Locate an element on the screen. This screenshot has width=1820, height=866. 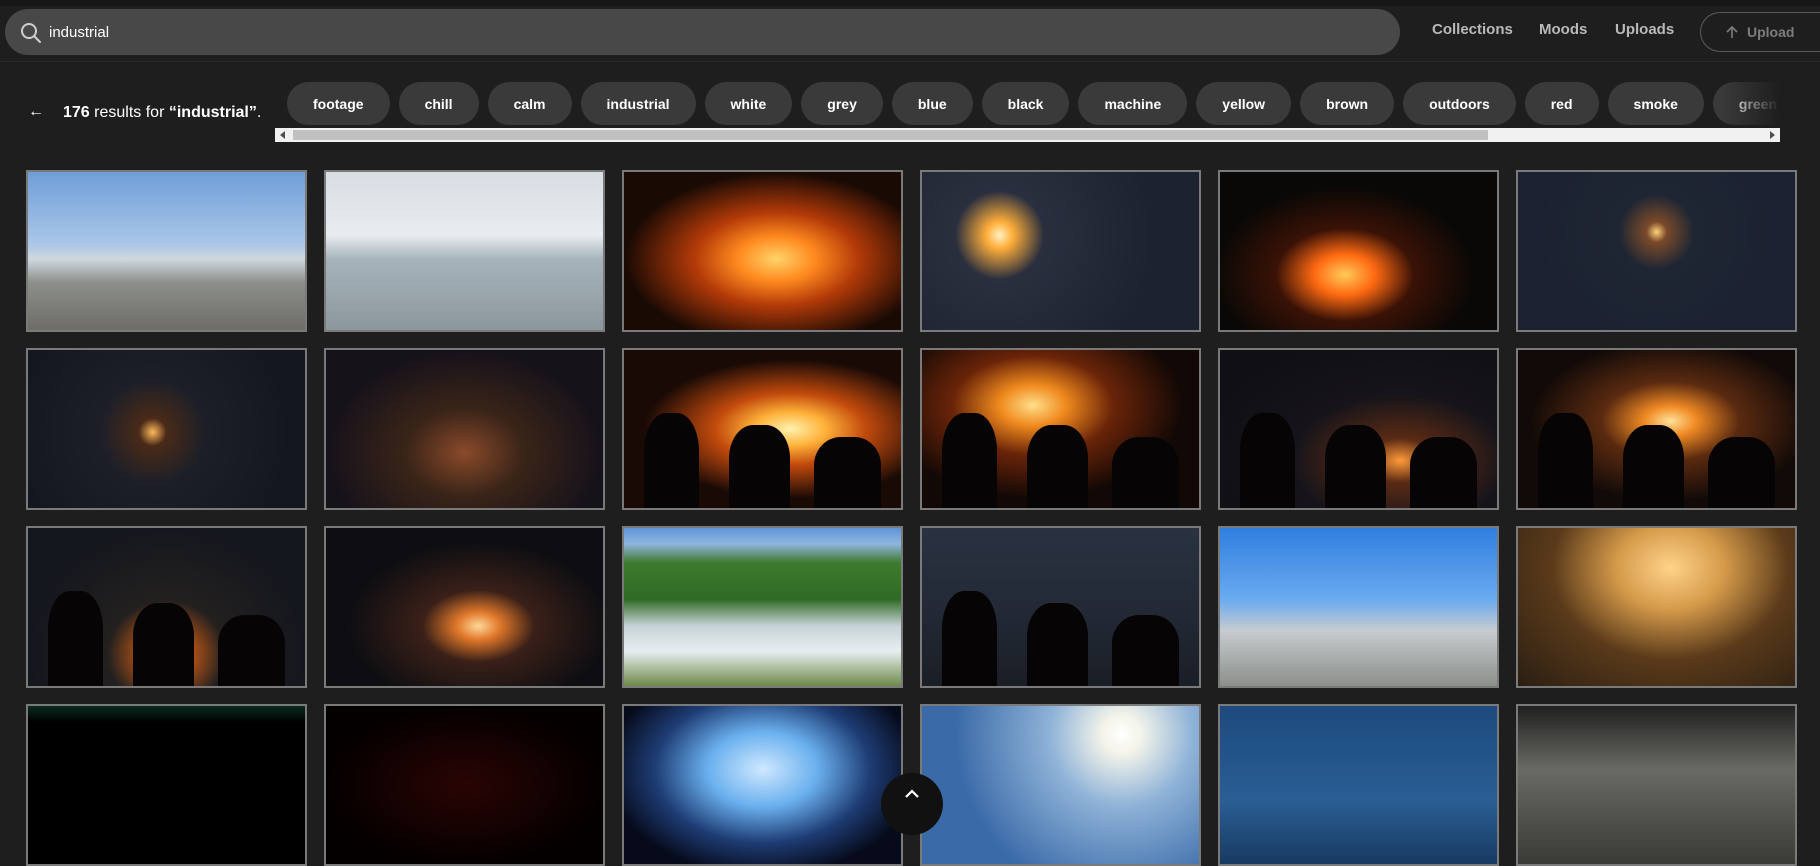
results-term: “industrial” is located at coordinates (212, 112).